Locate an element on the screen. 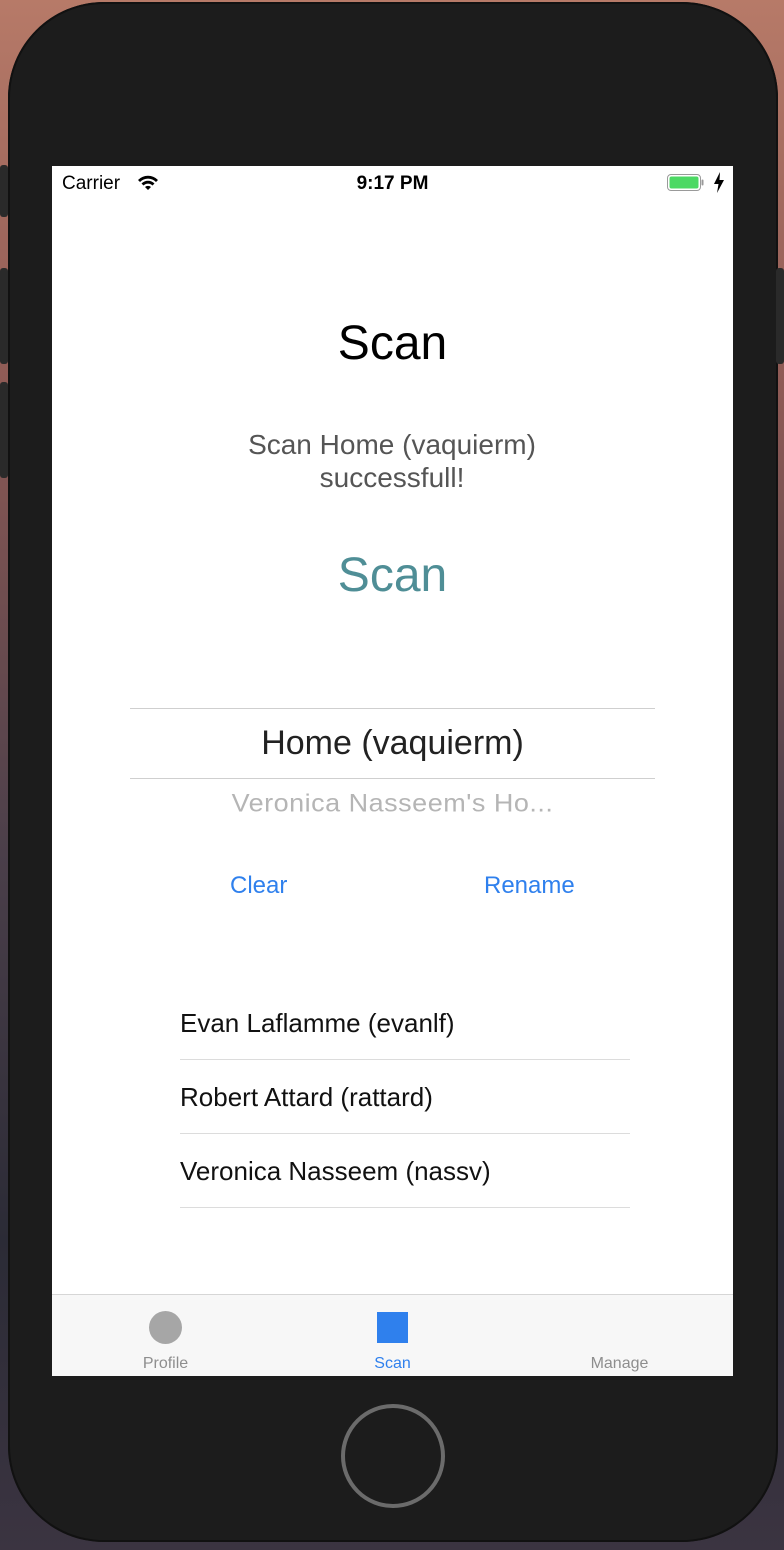 The image size is (784, 1550). user-name-label: Robert Attard (rattard) is located at coordinates (306, 1097).